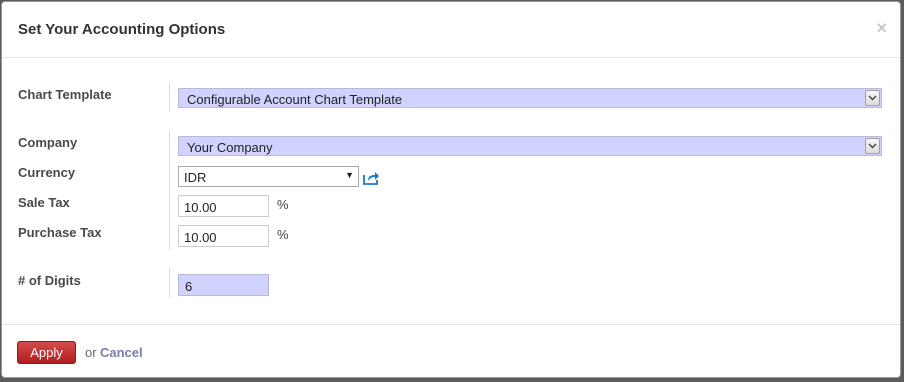 The width and height of the screenshot is (904, 382). Describe the element at coordinates (230, 147) in the screenshot. I see `company-value: Your Company` at that location.